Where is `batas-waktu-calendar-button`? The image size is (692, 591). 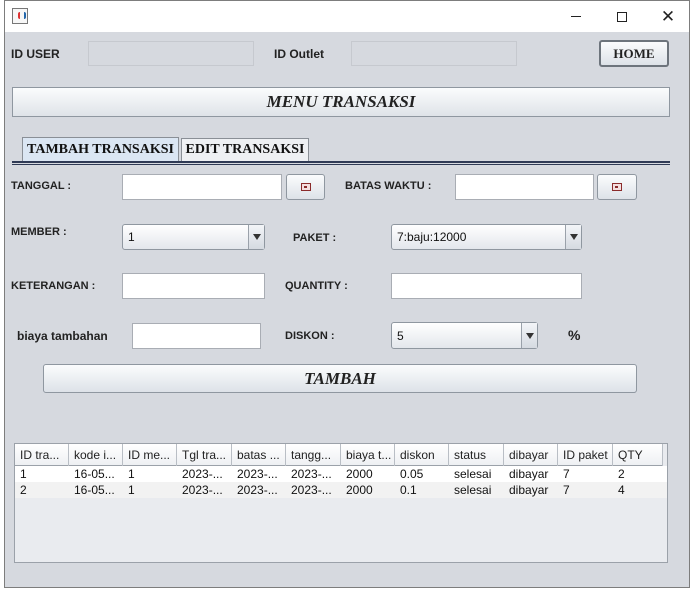
batas-waktu-calendar-button is located at coordinates (617, 187).